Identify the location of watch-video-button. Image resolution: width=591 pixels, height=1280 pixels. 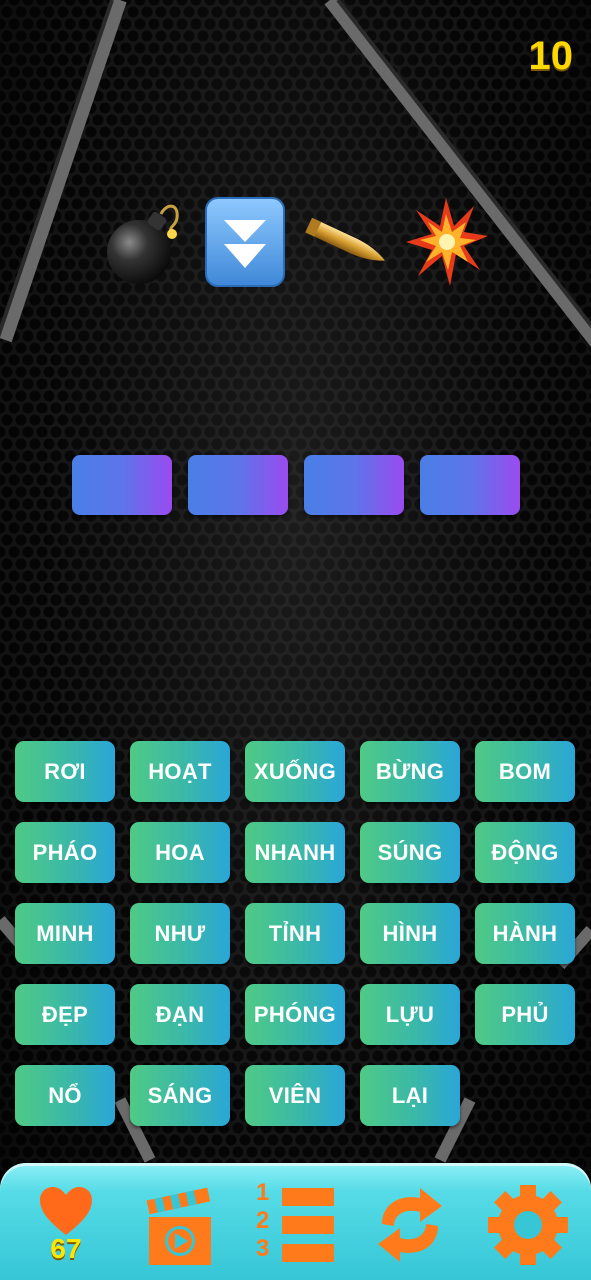
(180, 1225).